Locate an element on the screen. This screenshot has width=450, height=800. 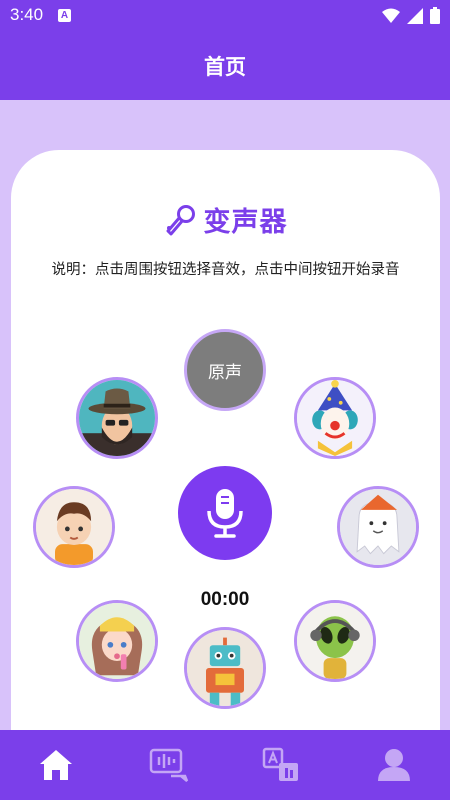
page-title: 首页 is located at coordinates (225, 67).